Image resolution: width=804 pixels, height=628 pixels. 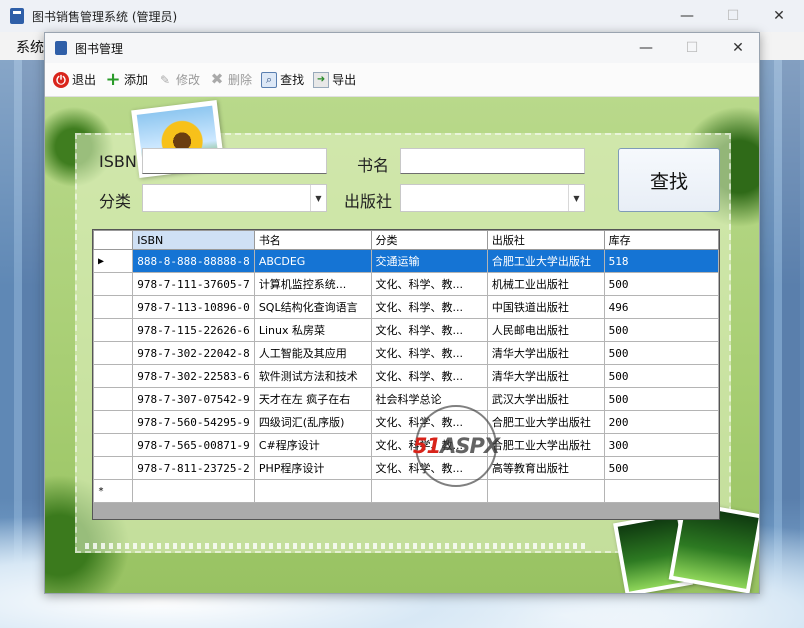 I want to click on cell-isbn: 978-7-811-23725-2, so click(x=193, y=468).